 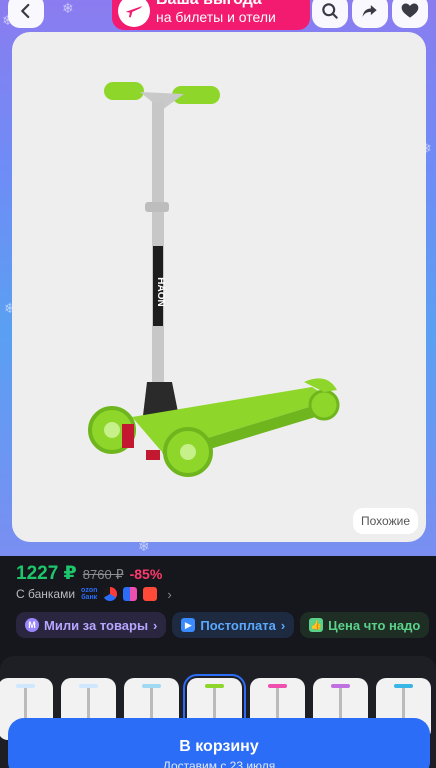 I want to click on chip-miles: M Мили за товары ›, so click(x=91, y=625).